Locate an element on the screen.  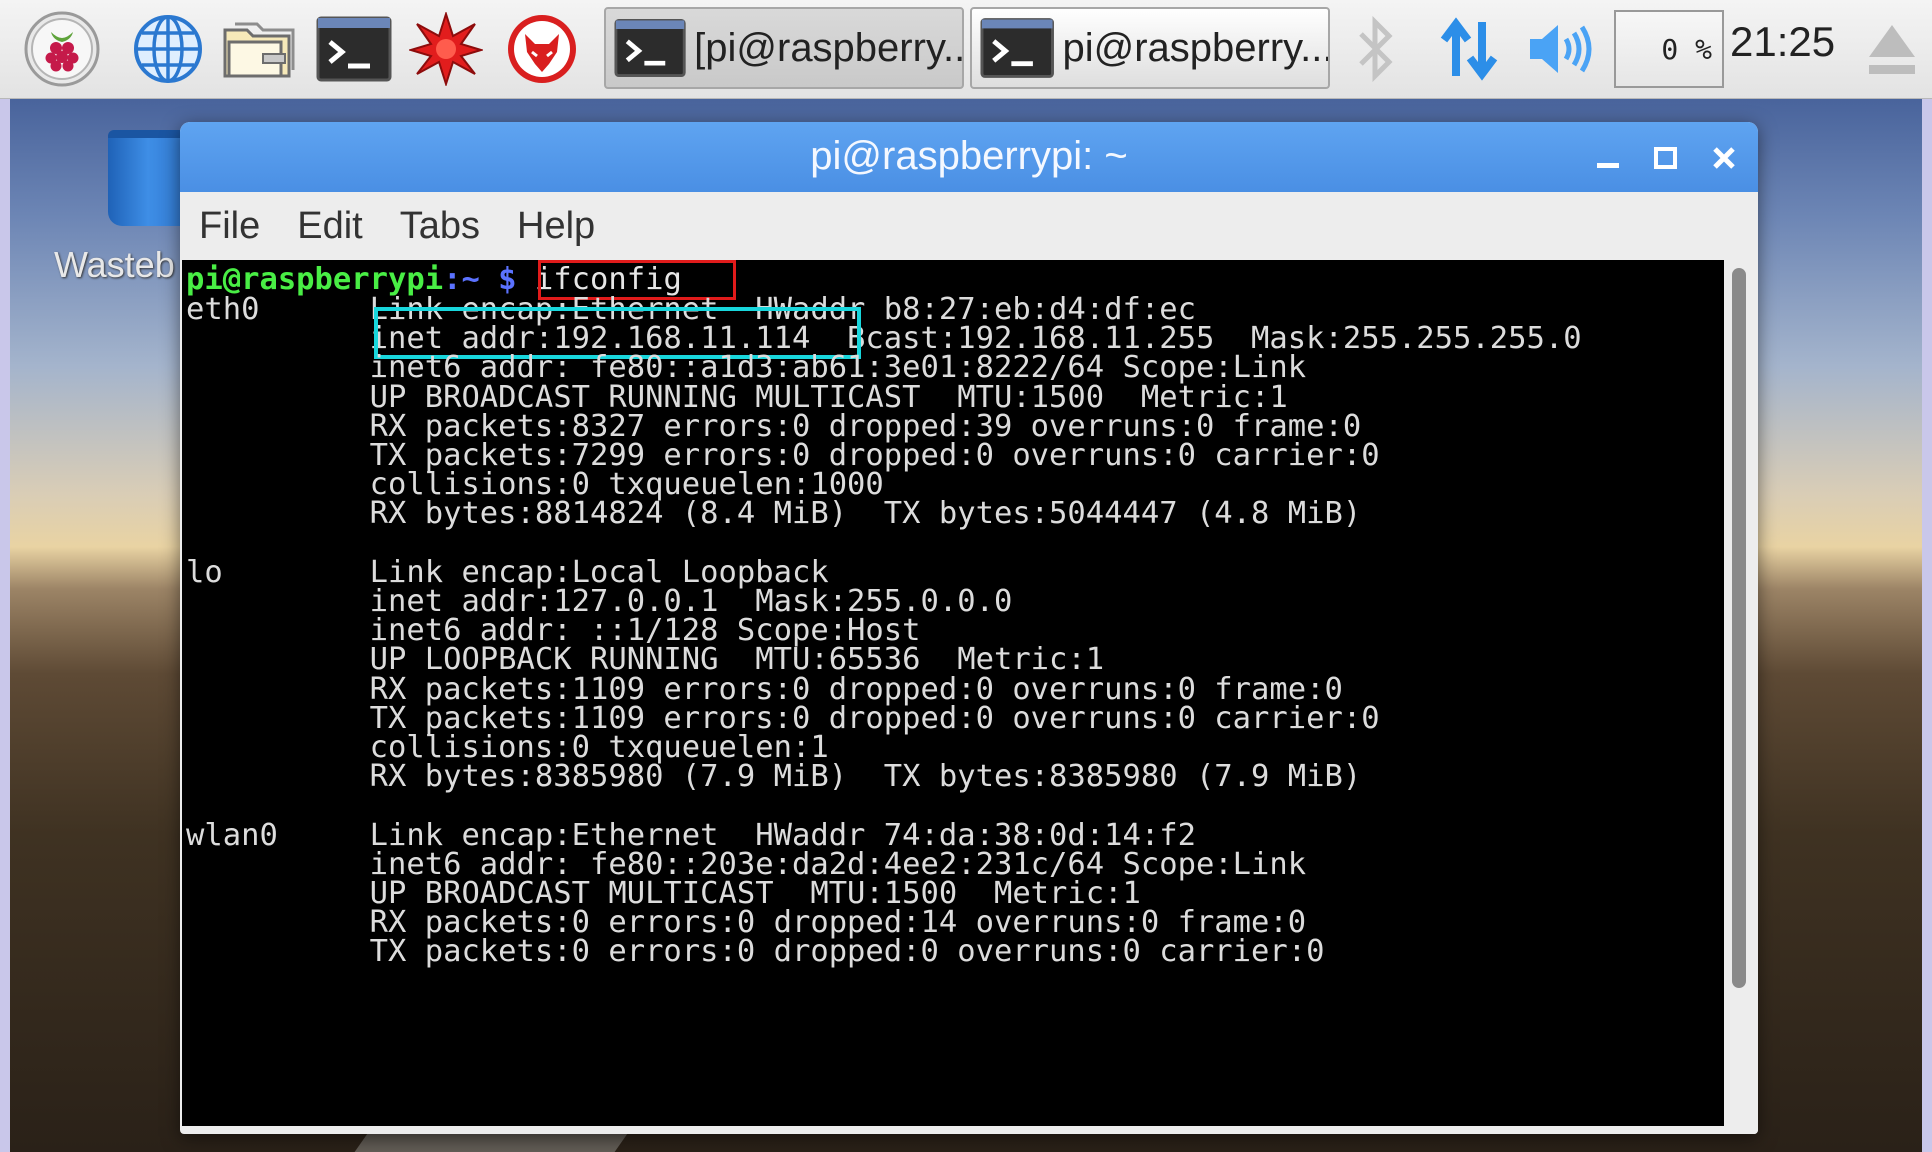
web-browser-icon is located at coordinates (168, 49).